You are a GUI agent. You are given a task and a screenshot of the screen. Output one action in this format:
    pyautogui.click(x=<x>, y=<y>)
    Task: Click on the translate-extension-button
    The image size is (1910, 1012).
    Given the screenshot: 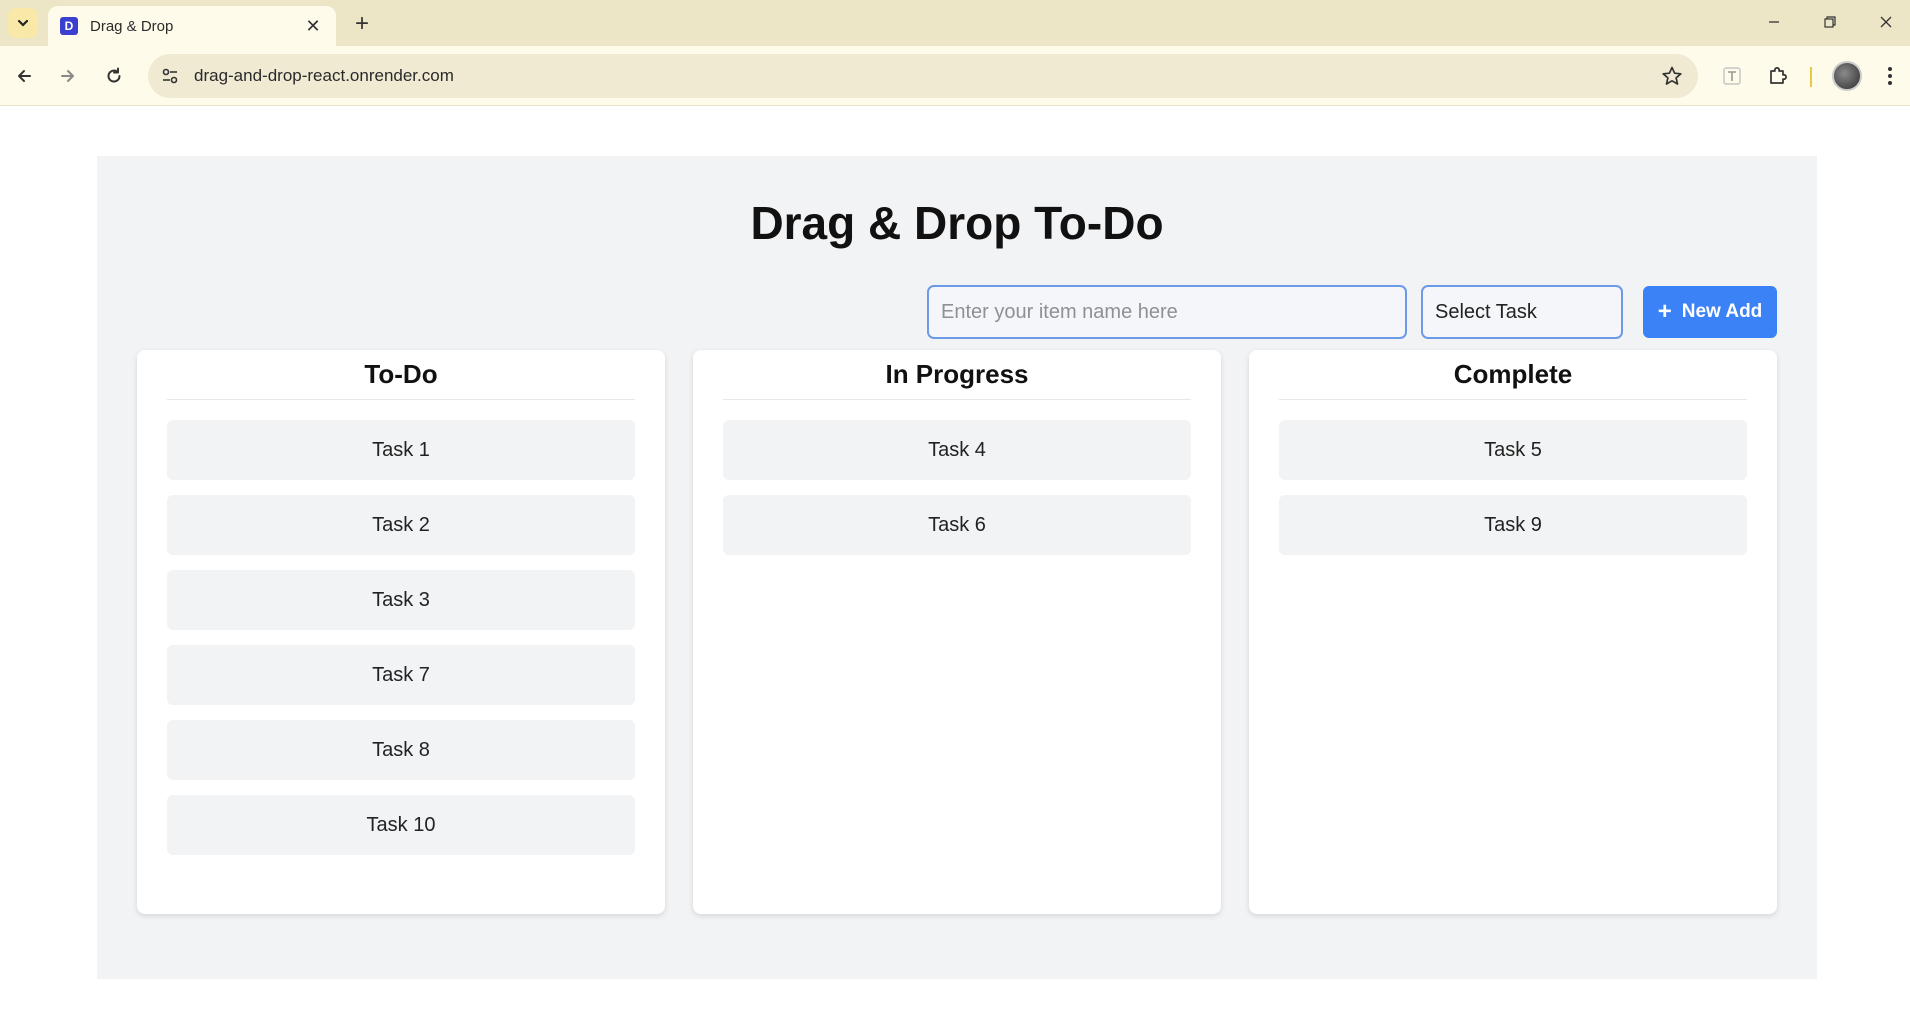 What is the action you would take?
    pyautogui.click(x=1732, y=76)
    